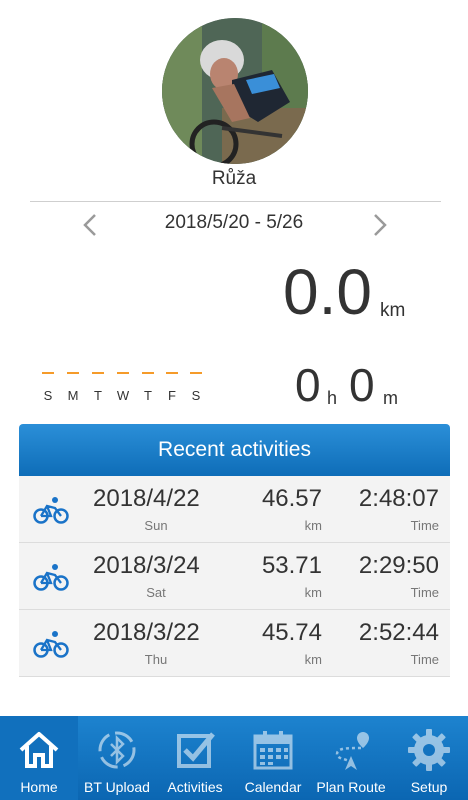 This screenshot has width=468, height=800. Describe the element at coordinates (148, 384) in the screenshot. I see `weekday-thursday: T` at that location.